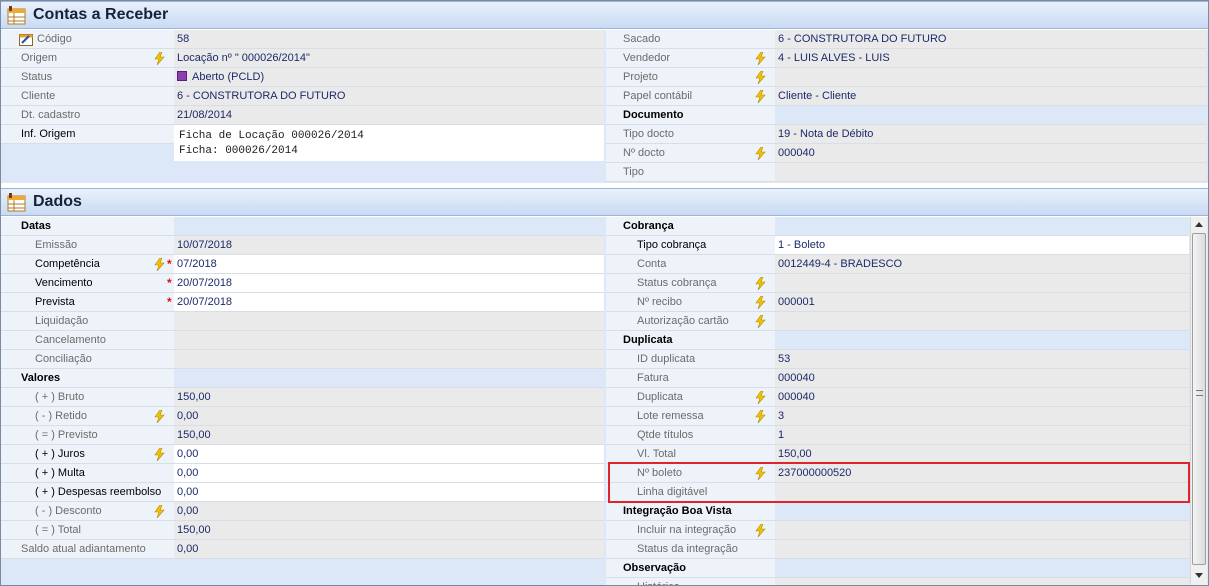 The height and width of the screenshot is (586, 1209). Describe the element at coordinates (389, 359) in the screenshot. I see `field-value-conciliacao` at that location.